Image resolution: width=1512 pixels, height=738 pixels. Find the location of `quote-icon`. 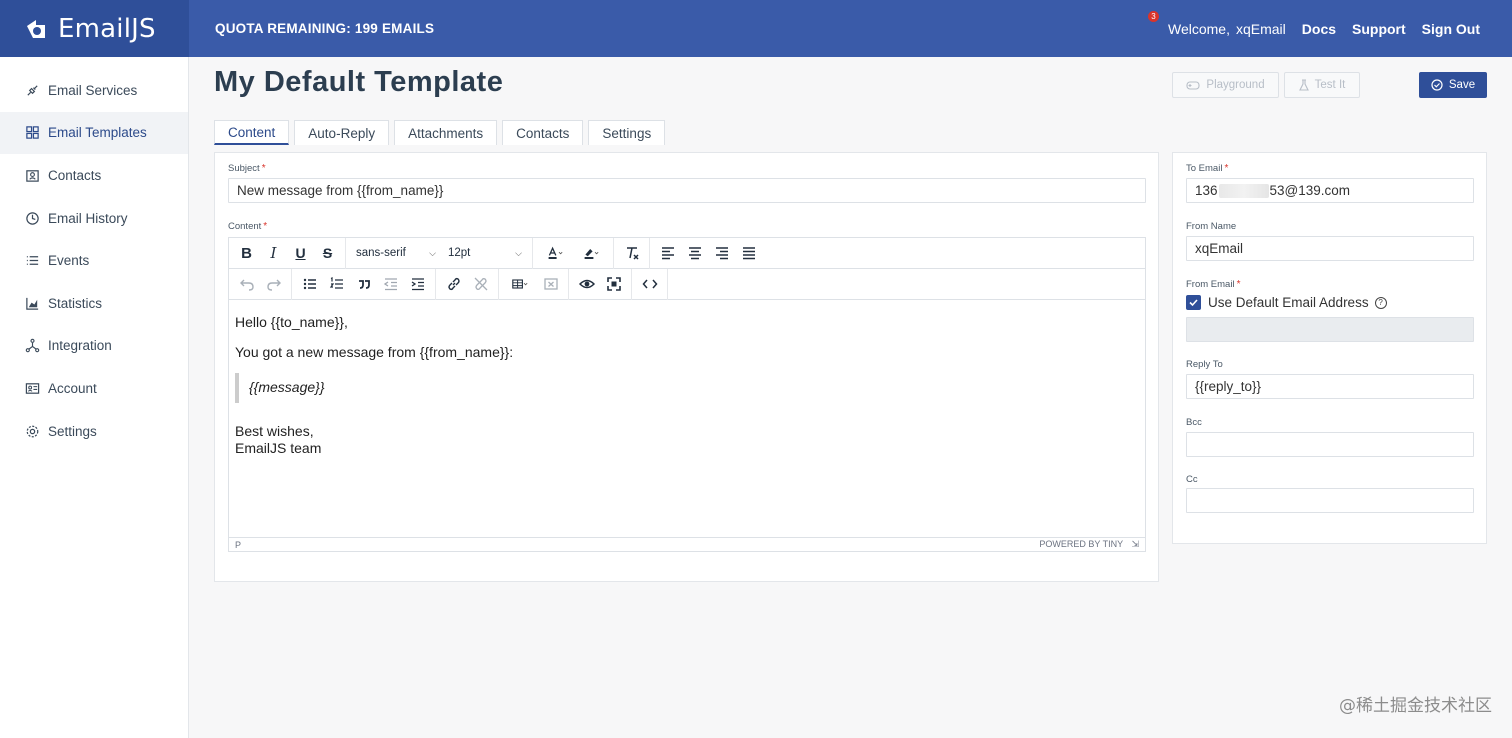

quote-icon is located at coordinates (364, 284).